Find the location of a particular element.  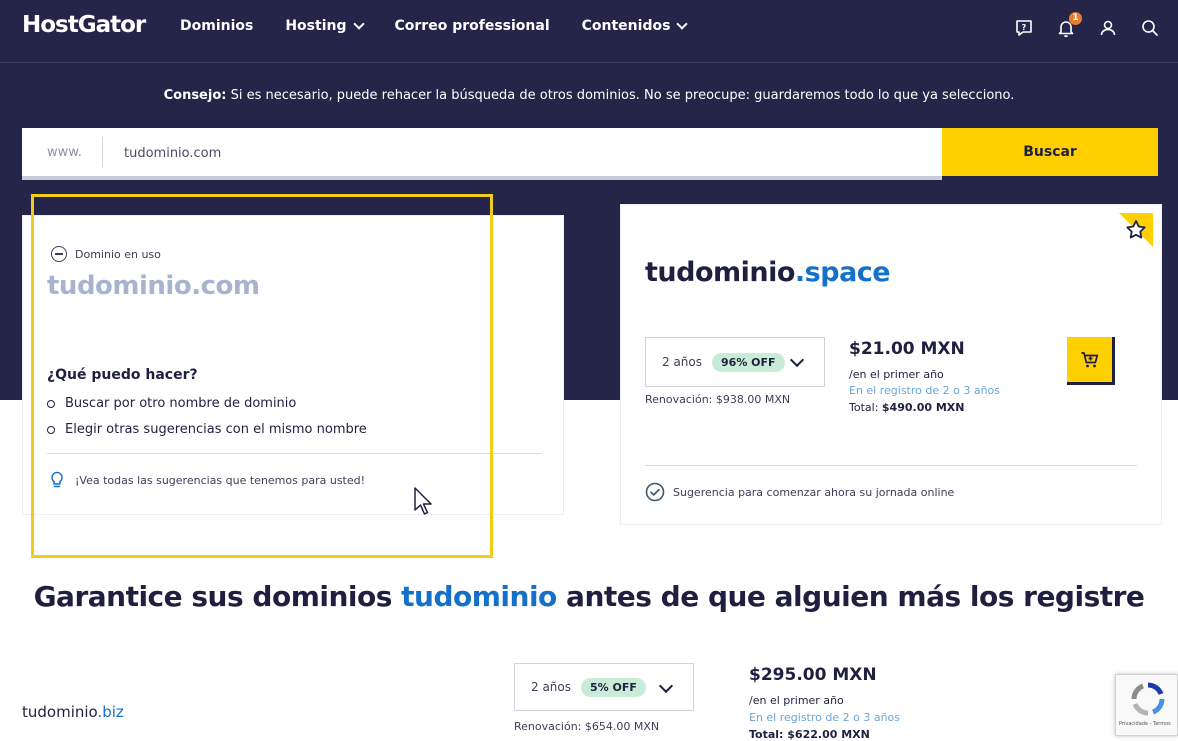

renewal-price: Renovación: $654.00 MXN is located at coordinates (587, 726).